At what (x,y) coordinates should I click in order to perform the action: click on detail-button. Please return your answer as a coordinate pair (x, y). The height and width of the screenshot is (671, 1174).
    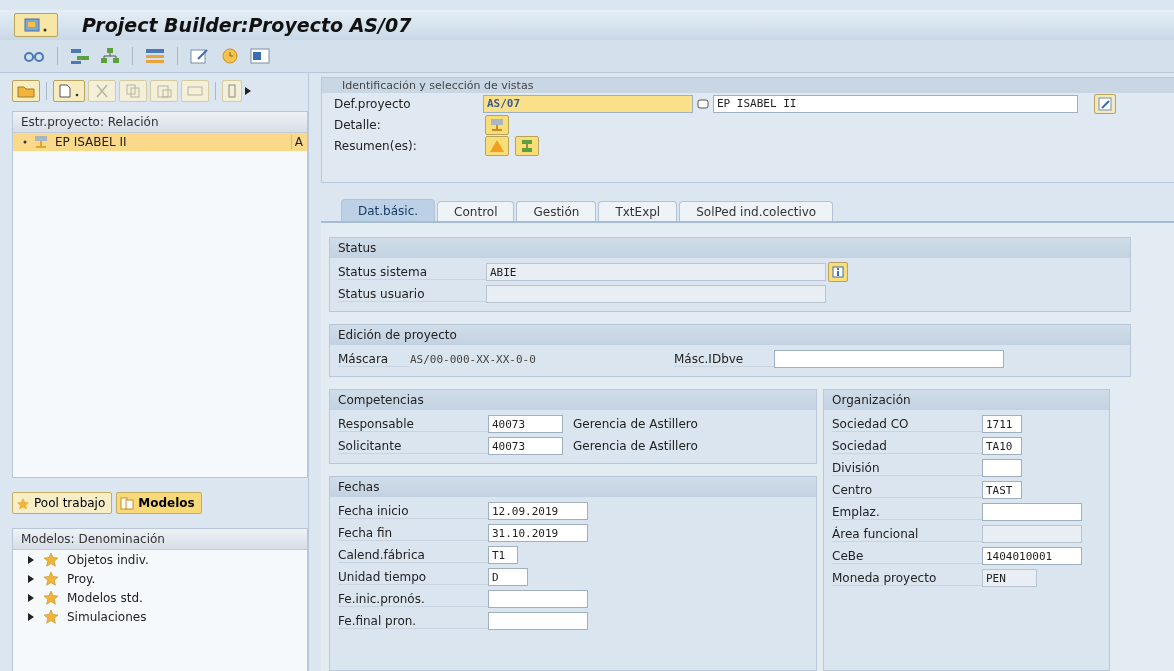
    Looking at the image, I should click on (497, 124).